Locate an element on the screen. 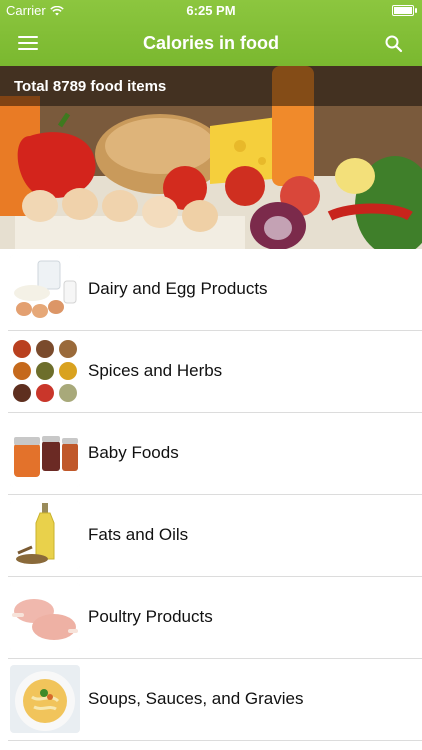  nav-bar: Calories in food is located at coordinates (211, 44).